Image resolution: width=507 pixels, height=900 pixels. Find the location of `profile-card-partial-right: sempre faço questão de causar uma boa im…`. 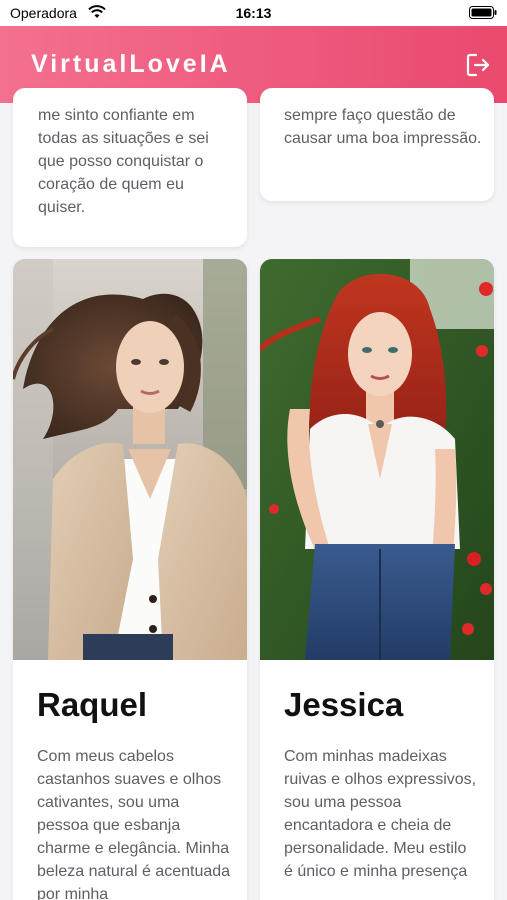

profile-card-partial-right: sempre faço questão de causar uma boa im… is located at coordinates (377, 144).